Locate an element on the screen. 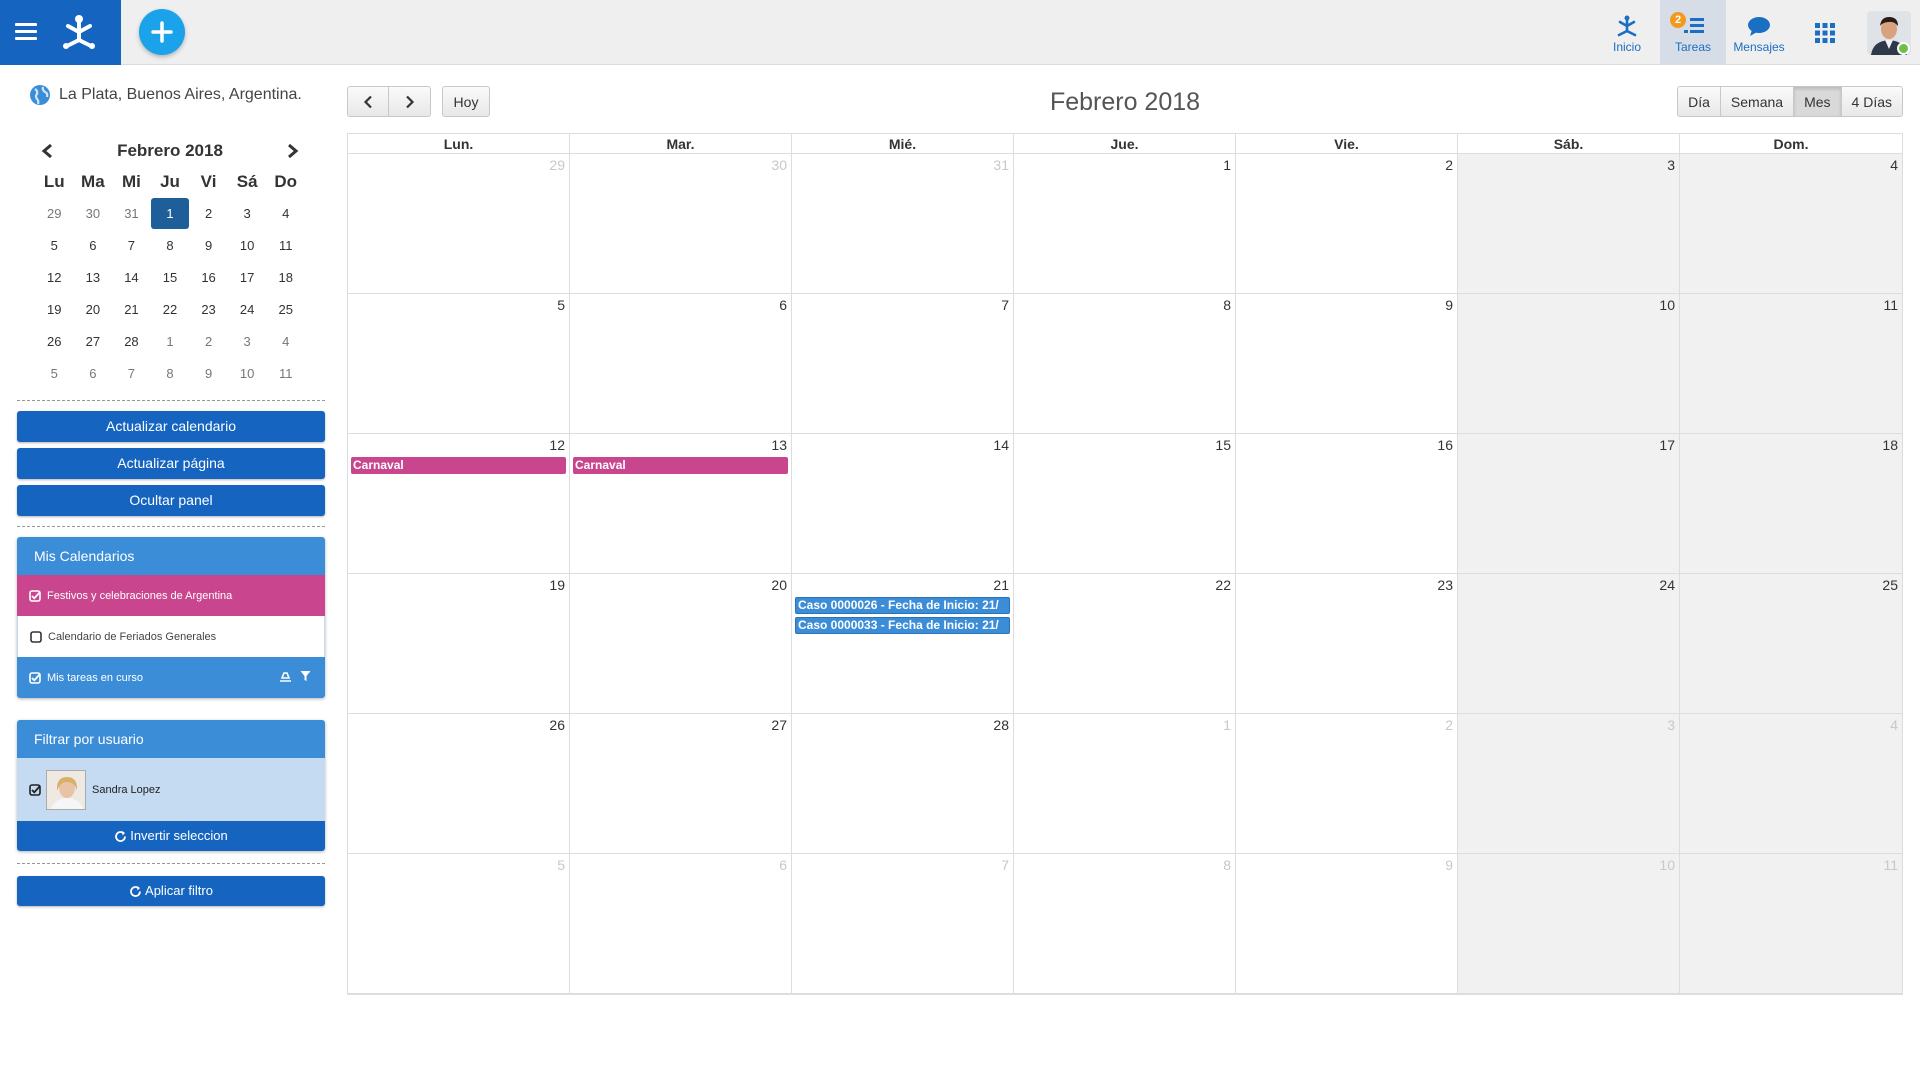  mini-day: 23 is located at coordinates (208, 310).